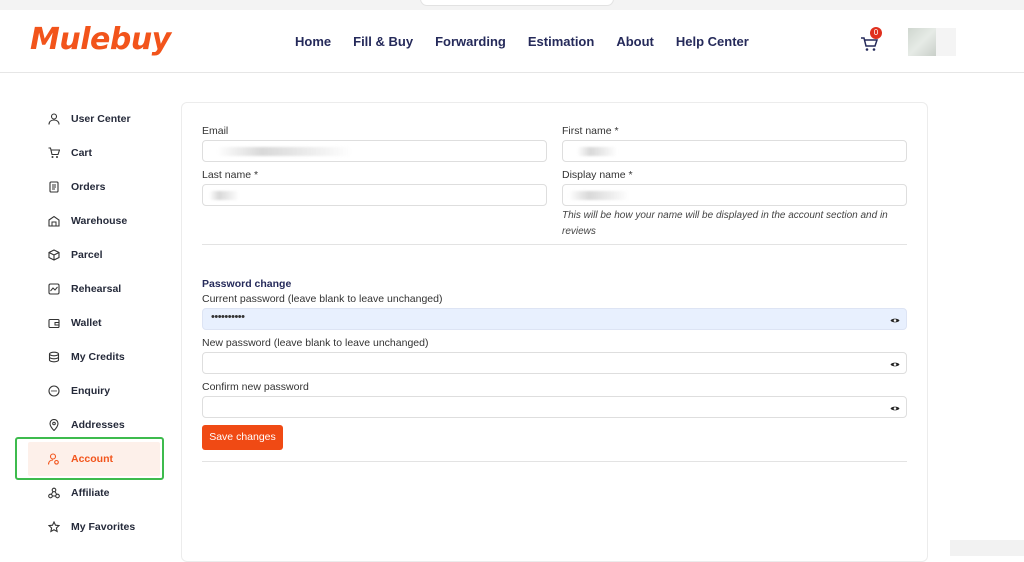 This screenshot has height=562, width=1024. Describe the element at coordinates (54, 187) in the screenshot. I see `orders-icon` at that location.